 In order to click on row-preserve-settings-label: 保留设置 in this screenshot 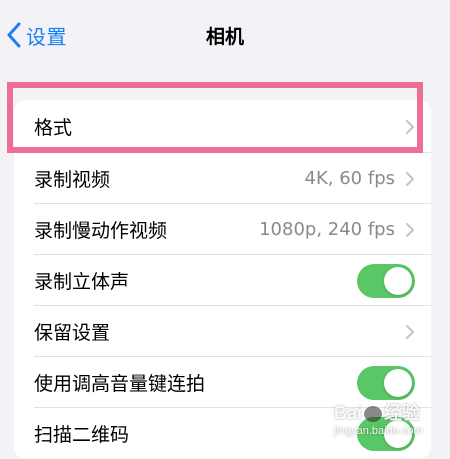, I will do `click(72, 333)`.